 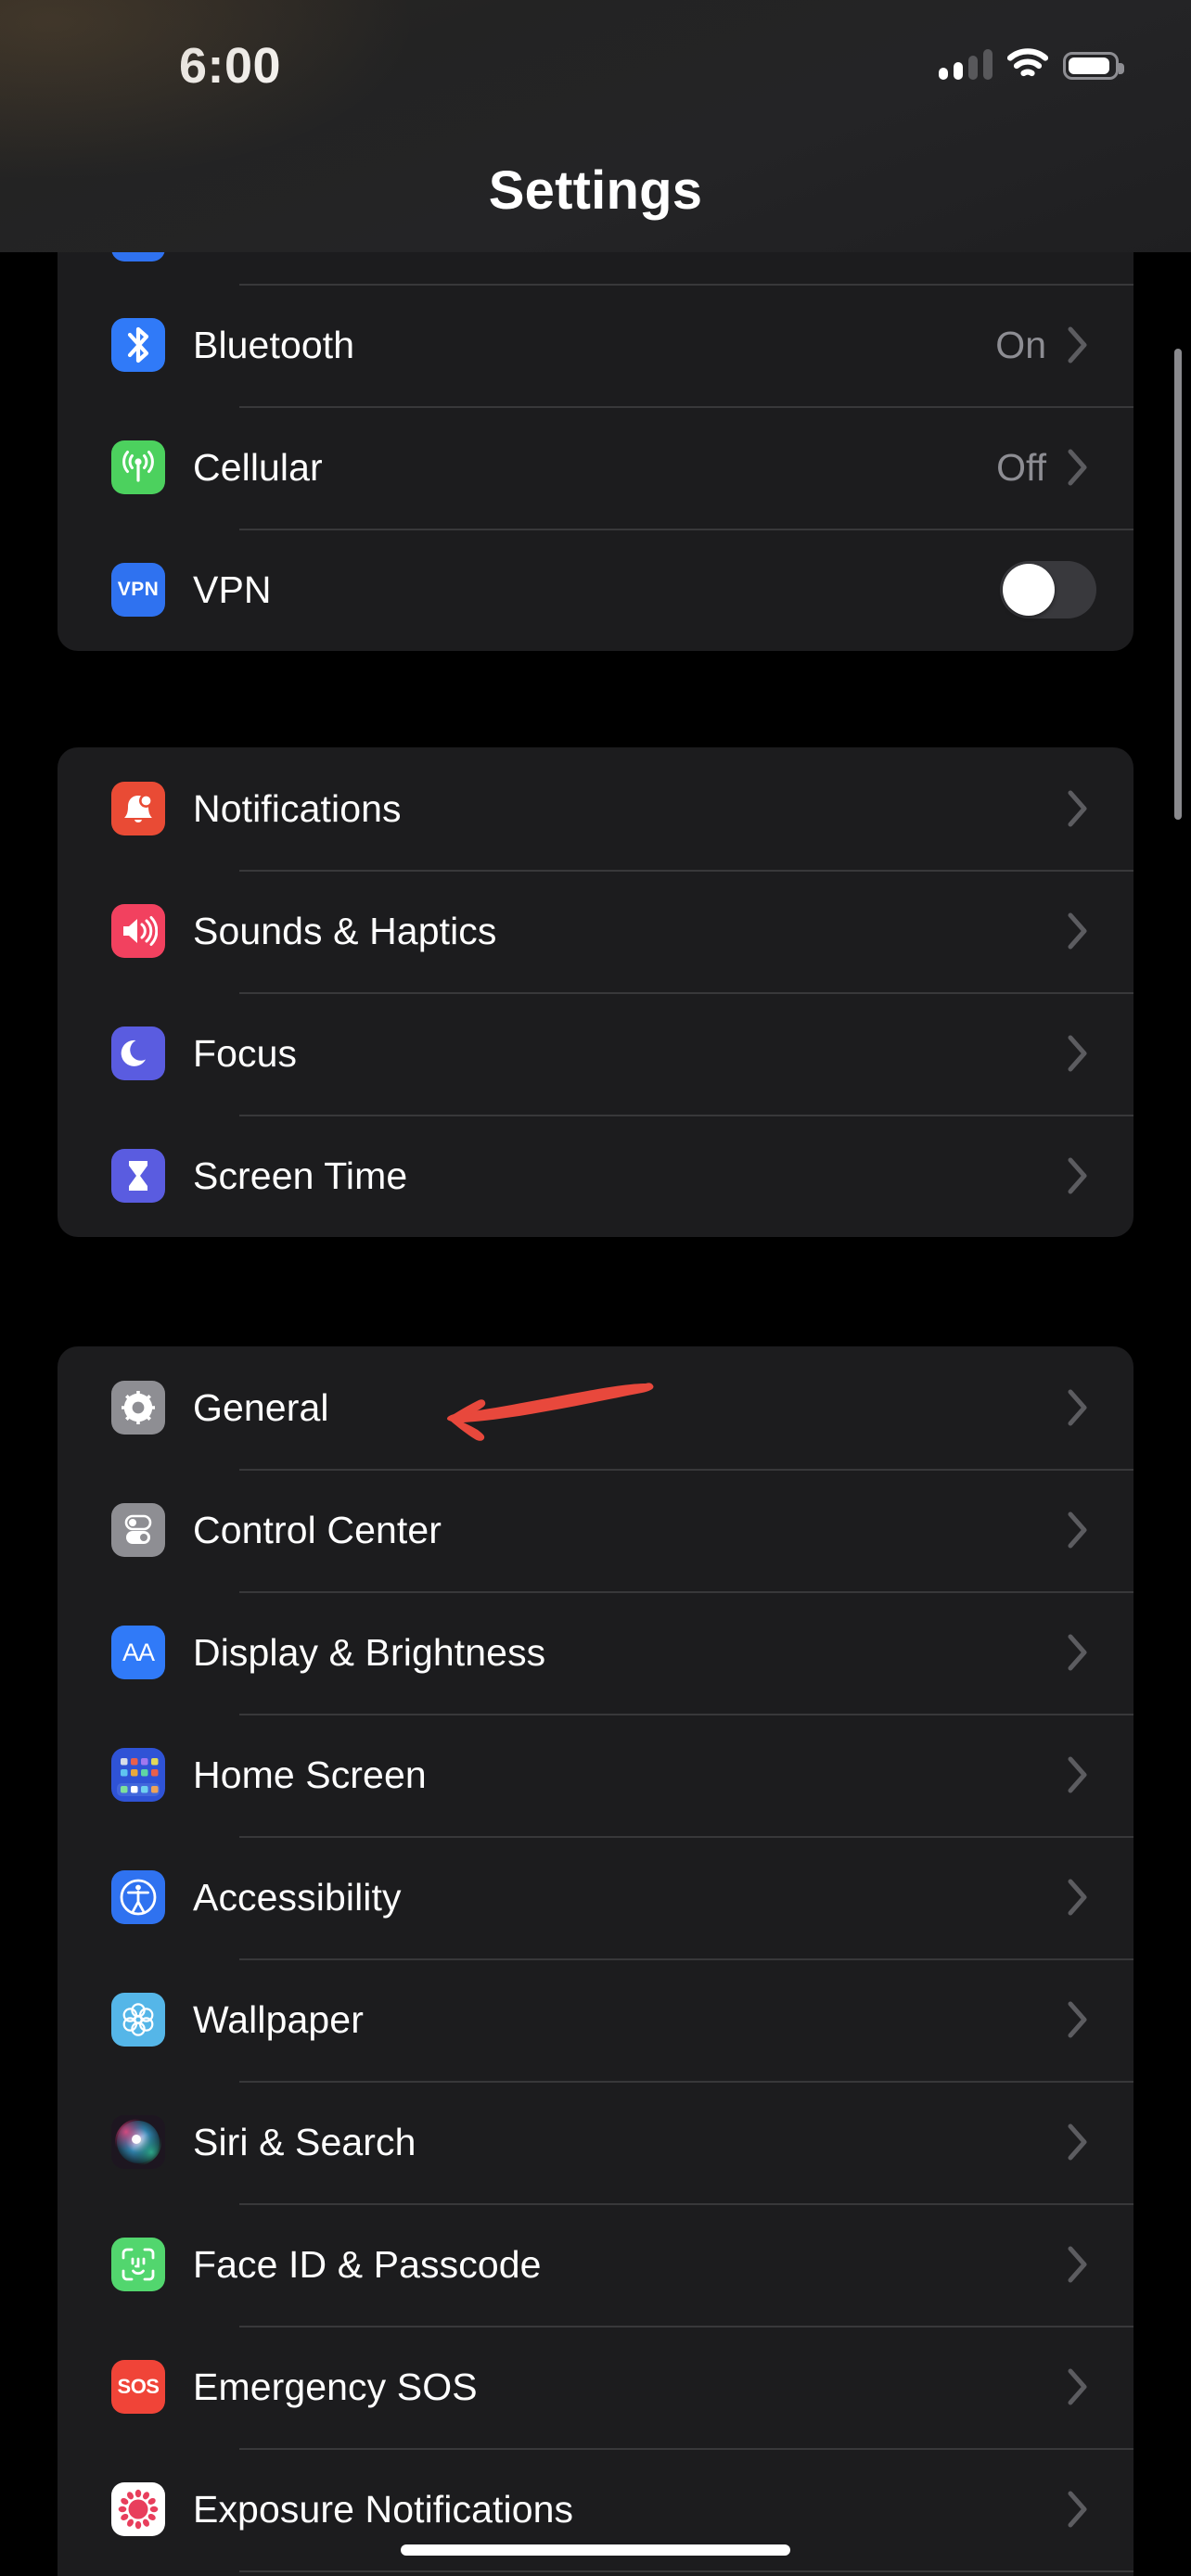 I want to click on settings-row-notifications: Notifications, so click(x=595, y=809).